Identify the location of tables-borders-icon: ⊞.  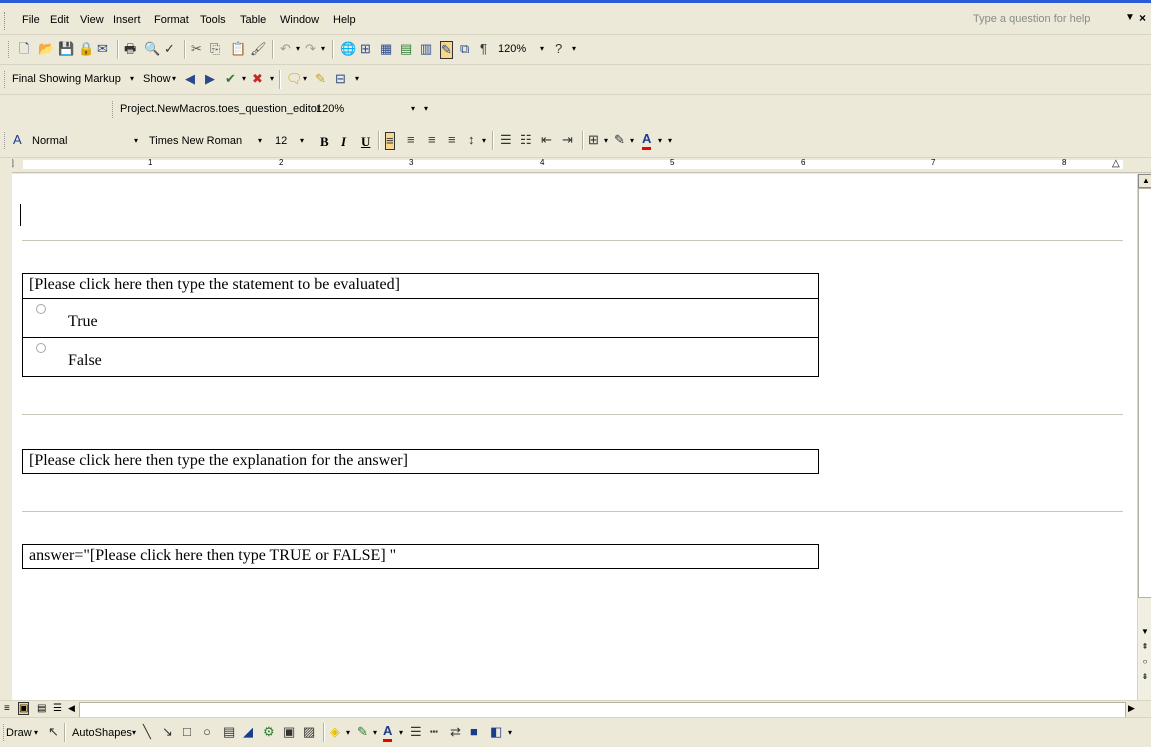
(365, 49).